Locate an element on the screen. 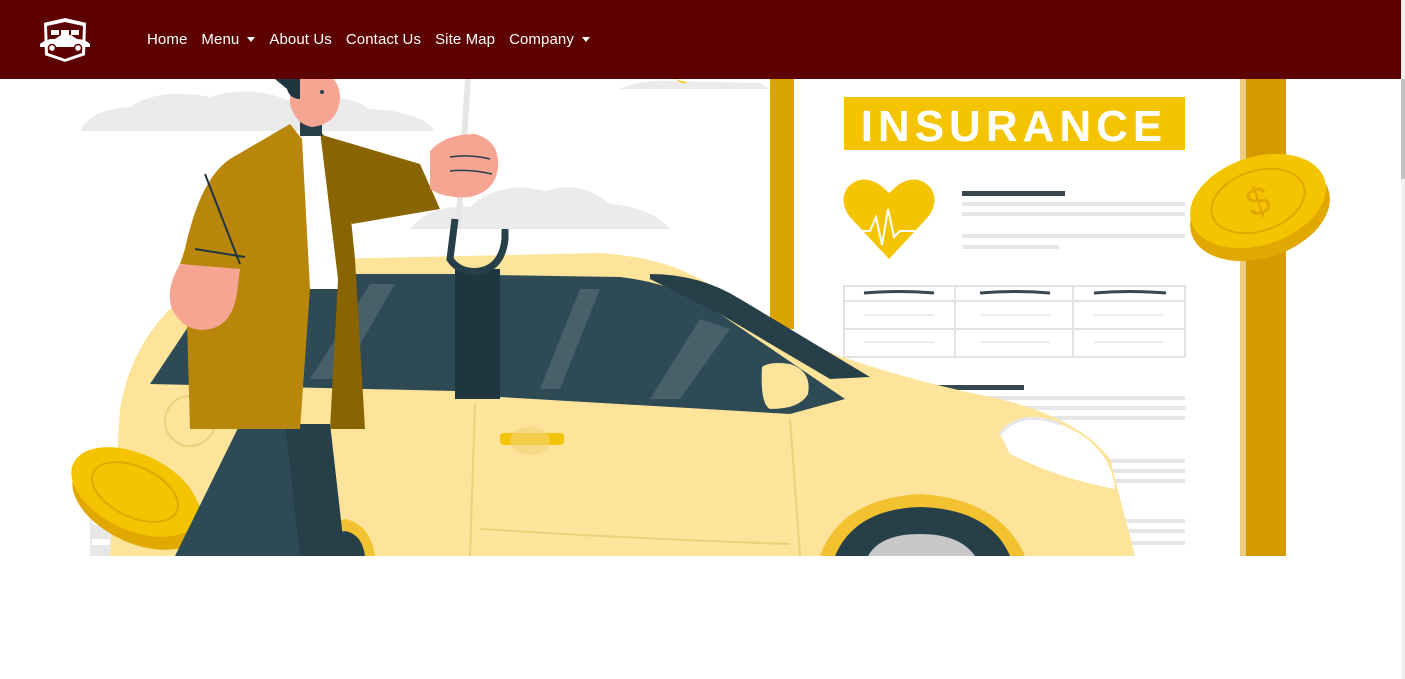 This screenshot has width=1405, height=679. nav-sitemap-label: Site Map is located at coordinates (465, 39).